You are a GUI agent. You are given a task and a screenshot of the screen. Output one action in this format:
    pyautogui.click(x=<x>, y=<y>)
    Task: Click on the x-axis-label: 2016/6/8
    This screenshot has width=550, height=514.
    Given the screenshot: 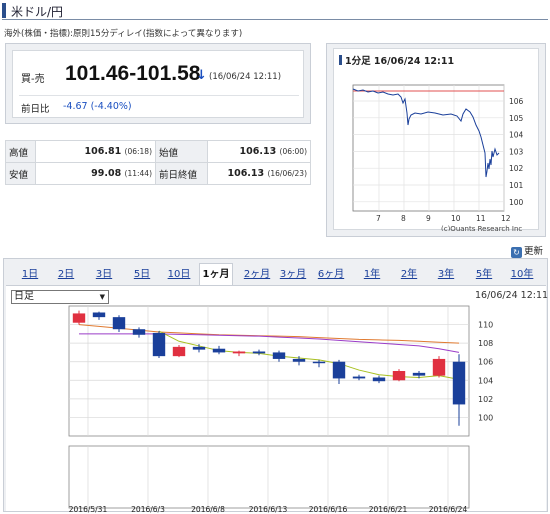 What is the action you would take?
    pyautogui.click(x=208, y=509)
    